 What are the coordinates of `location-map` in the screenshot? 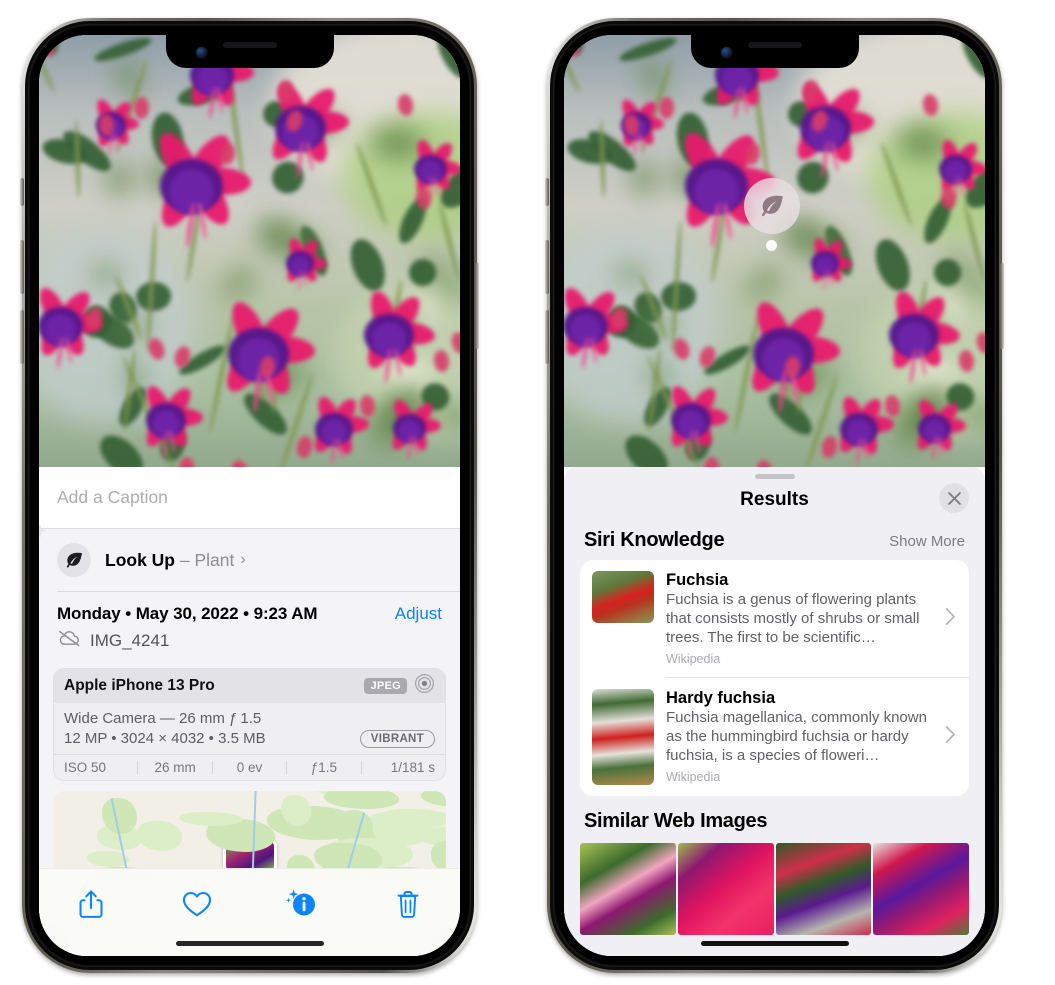 It's located at (249, 835).